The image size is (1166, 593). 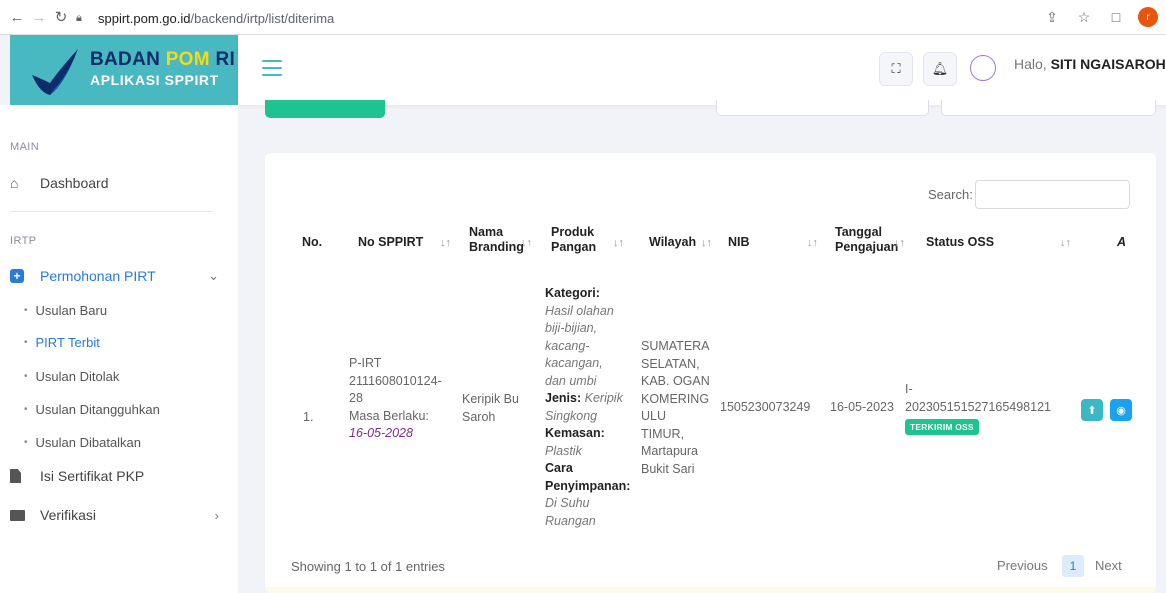 I want to click on status-badge: TERKIRIM OSS, so click(x=942, y=427).